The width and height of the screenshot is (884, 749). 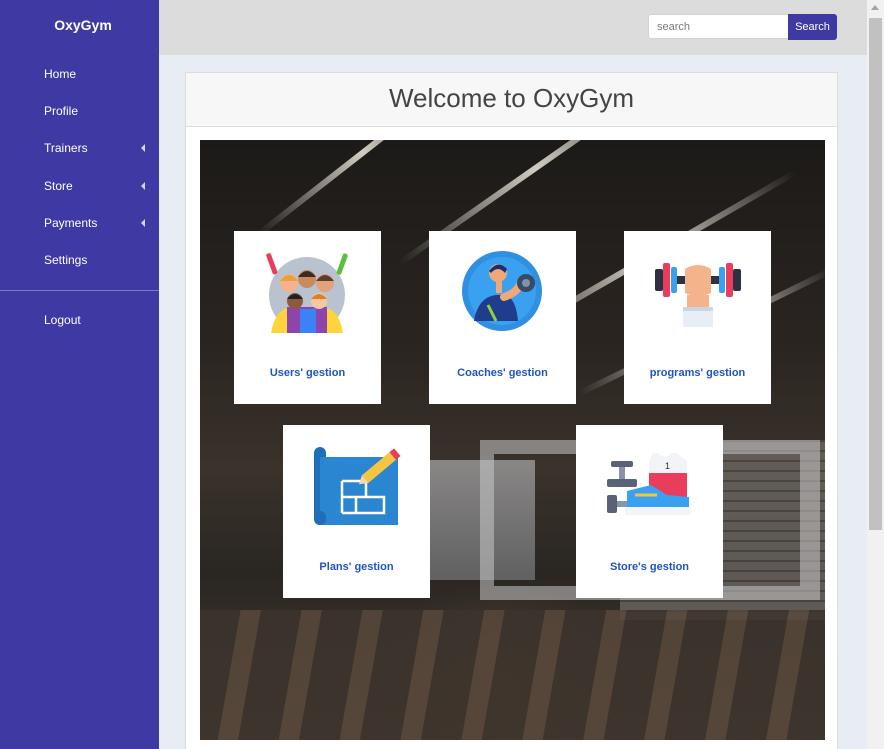 What do you see at coordinates (61, 111) in the screenshot?
I see `sidebar-item-label: Profile` at bounding box center [61, 111].